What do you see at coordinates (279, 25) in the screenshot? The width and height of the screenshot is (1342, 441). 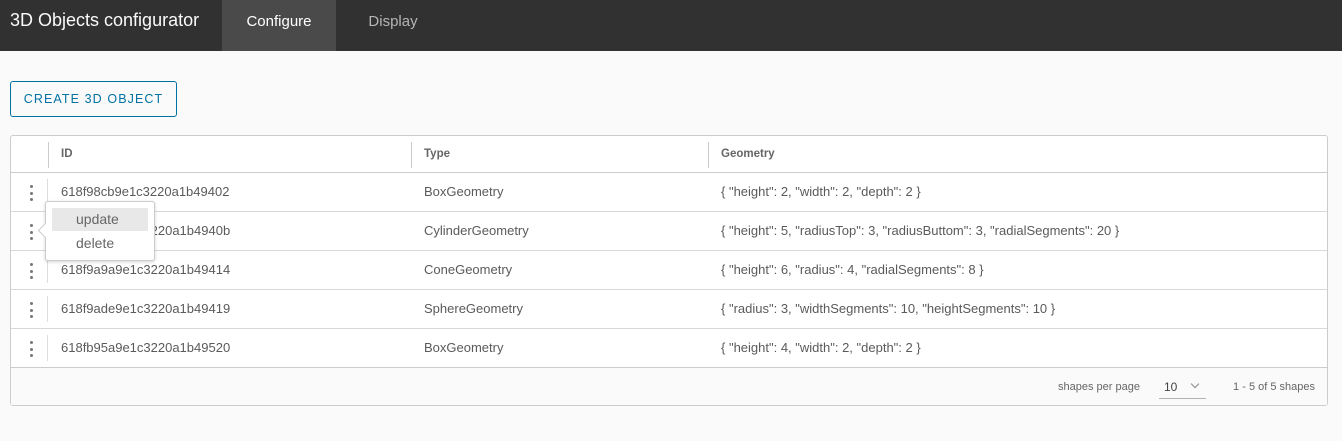 I see `tab-configure: Configure` at bounding box center [279, 25].